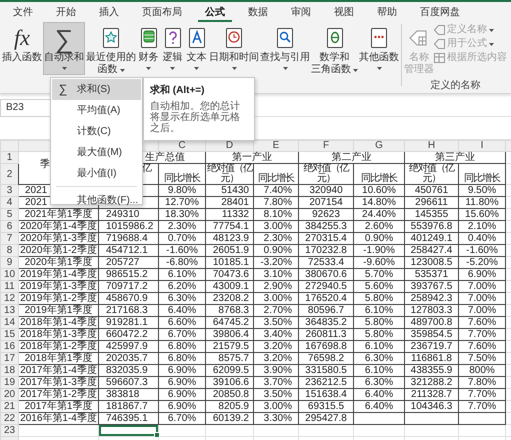 This screenshot has width=511, height=440. What do you see at coordinates (9, 310) in the screenshot?
I see `row-header: 13` at bounding box center [9, 310].